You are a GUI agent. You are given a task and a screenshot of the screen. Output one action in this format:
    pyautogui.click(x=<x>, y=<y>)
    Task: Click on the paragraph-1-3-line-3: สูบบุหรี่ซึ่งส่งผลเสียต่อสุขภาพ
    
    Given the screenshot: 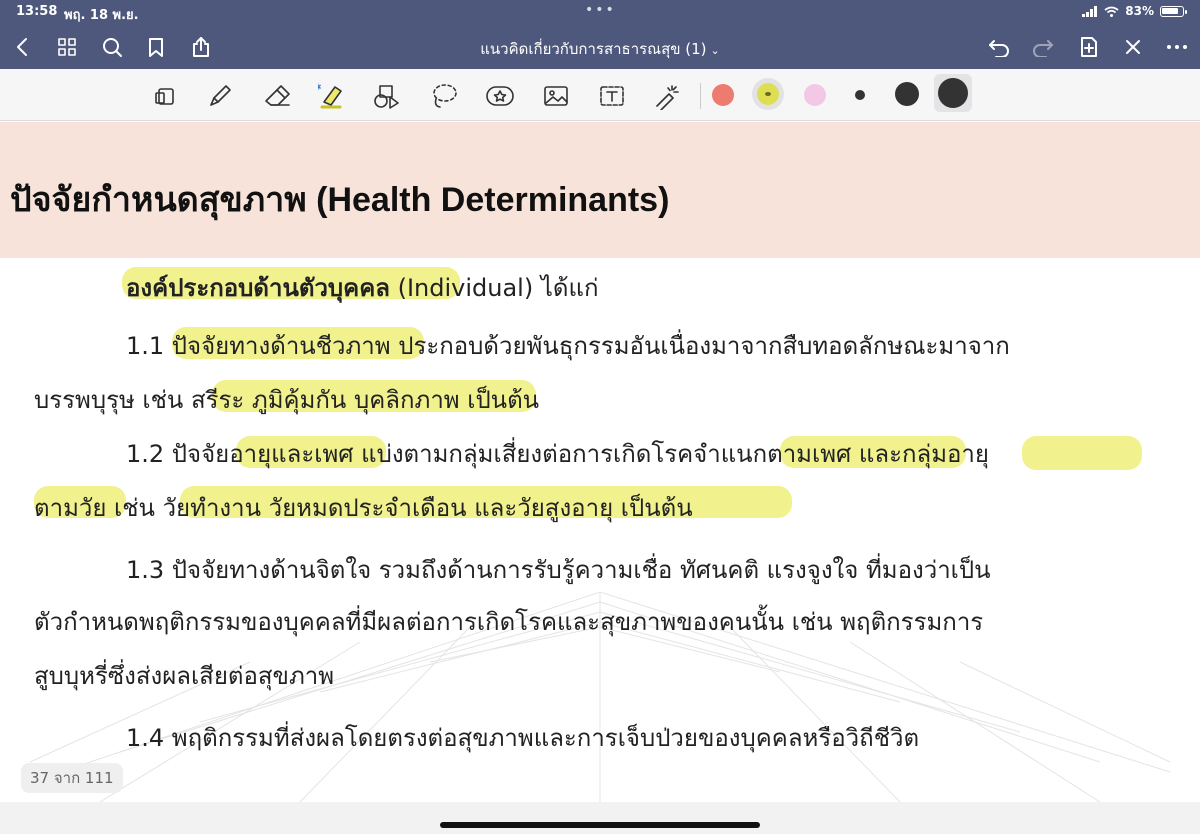 What is the action you would take?
    pyautogui.click(x=184, y=676)
    